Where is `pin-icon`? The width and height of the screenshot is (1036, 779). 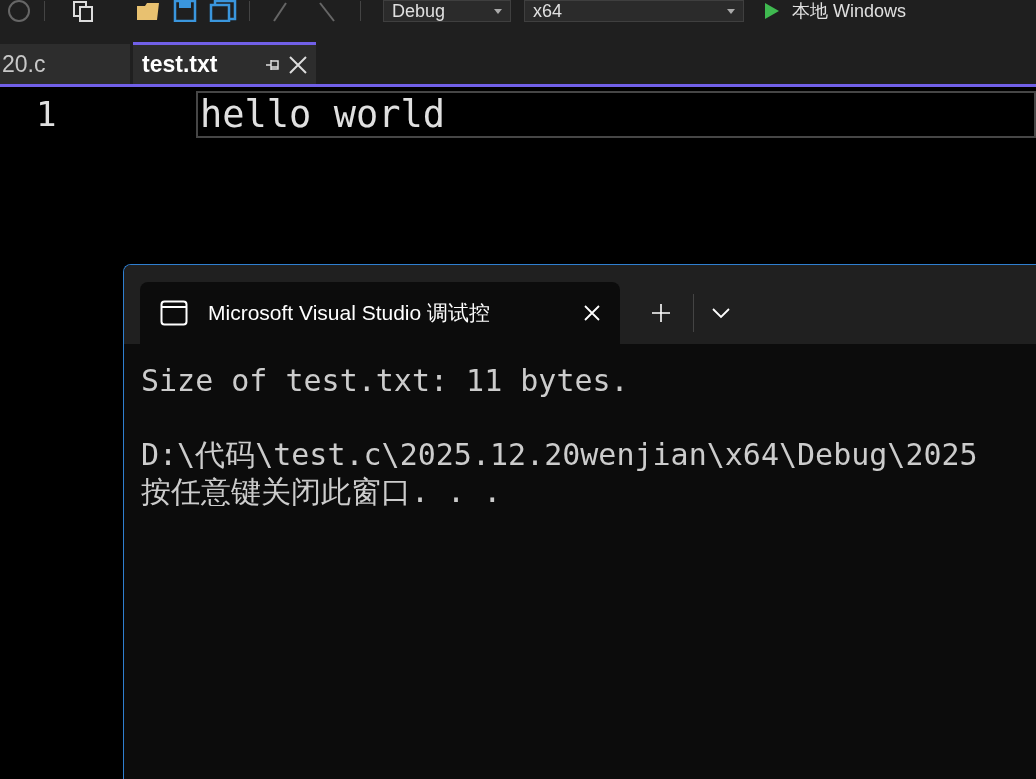
pin-icon is located at coordinates (273, 64).